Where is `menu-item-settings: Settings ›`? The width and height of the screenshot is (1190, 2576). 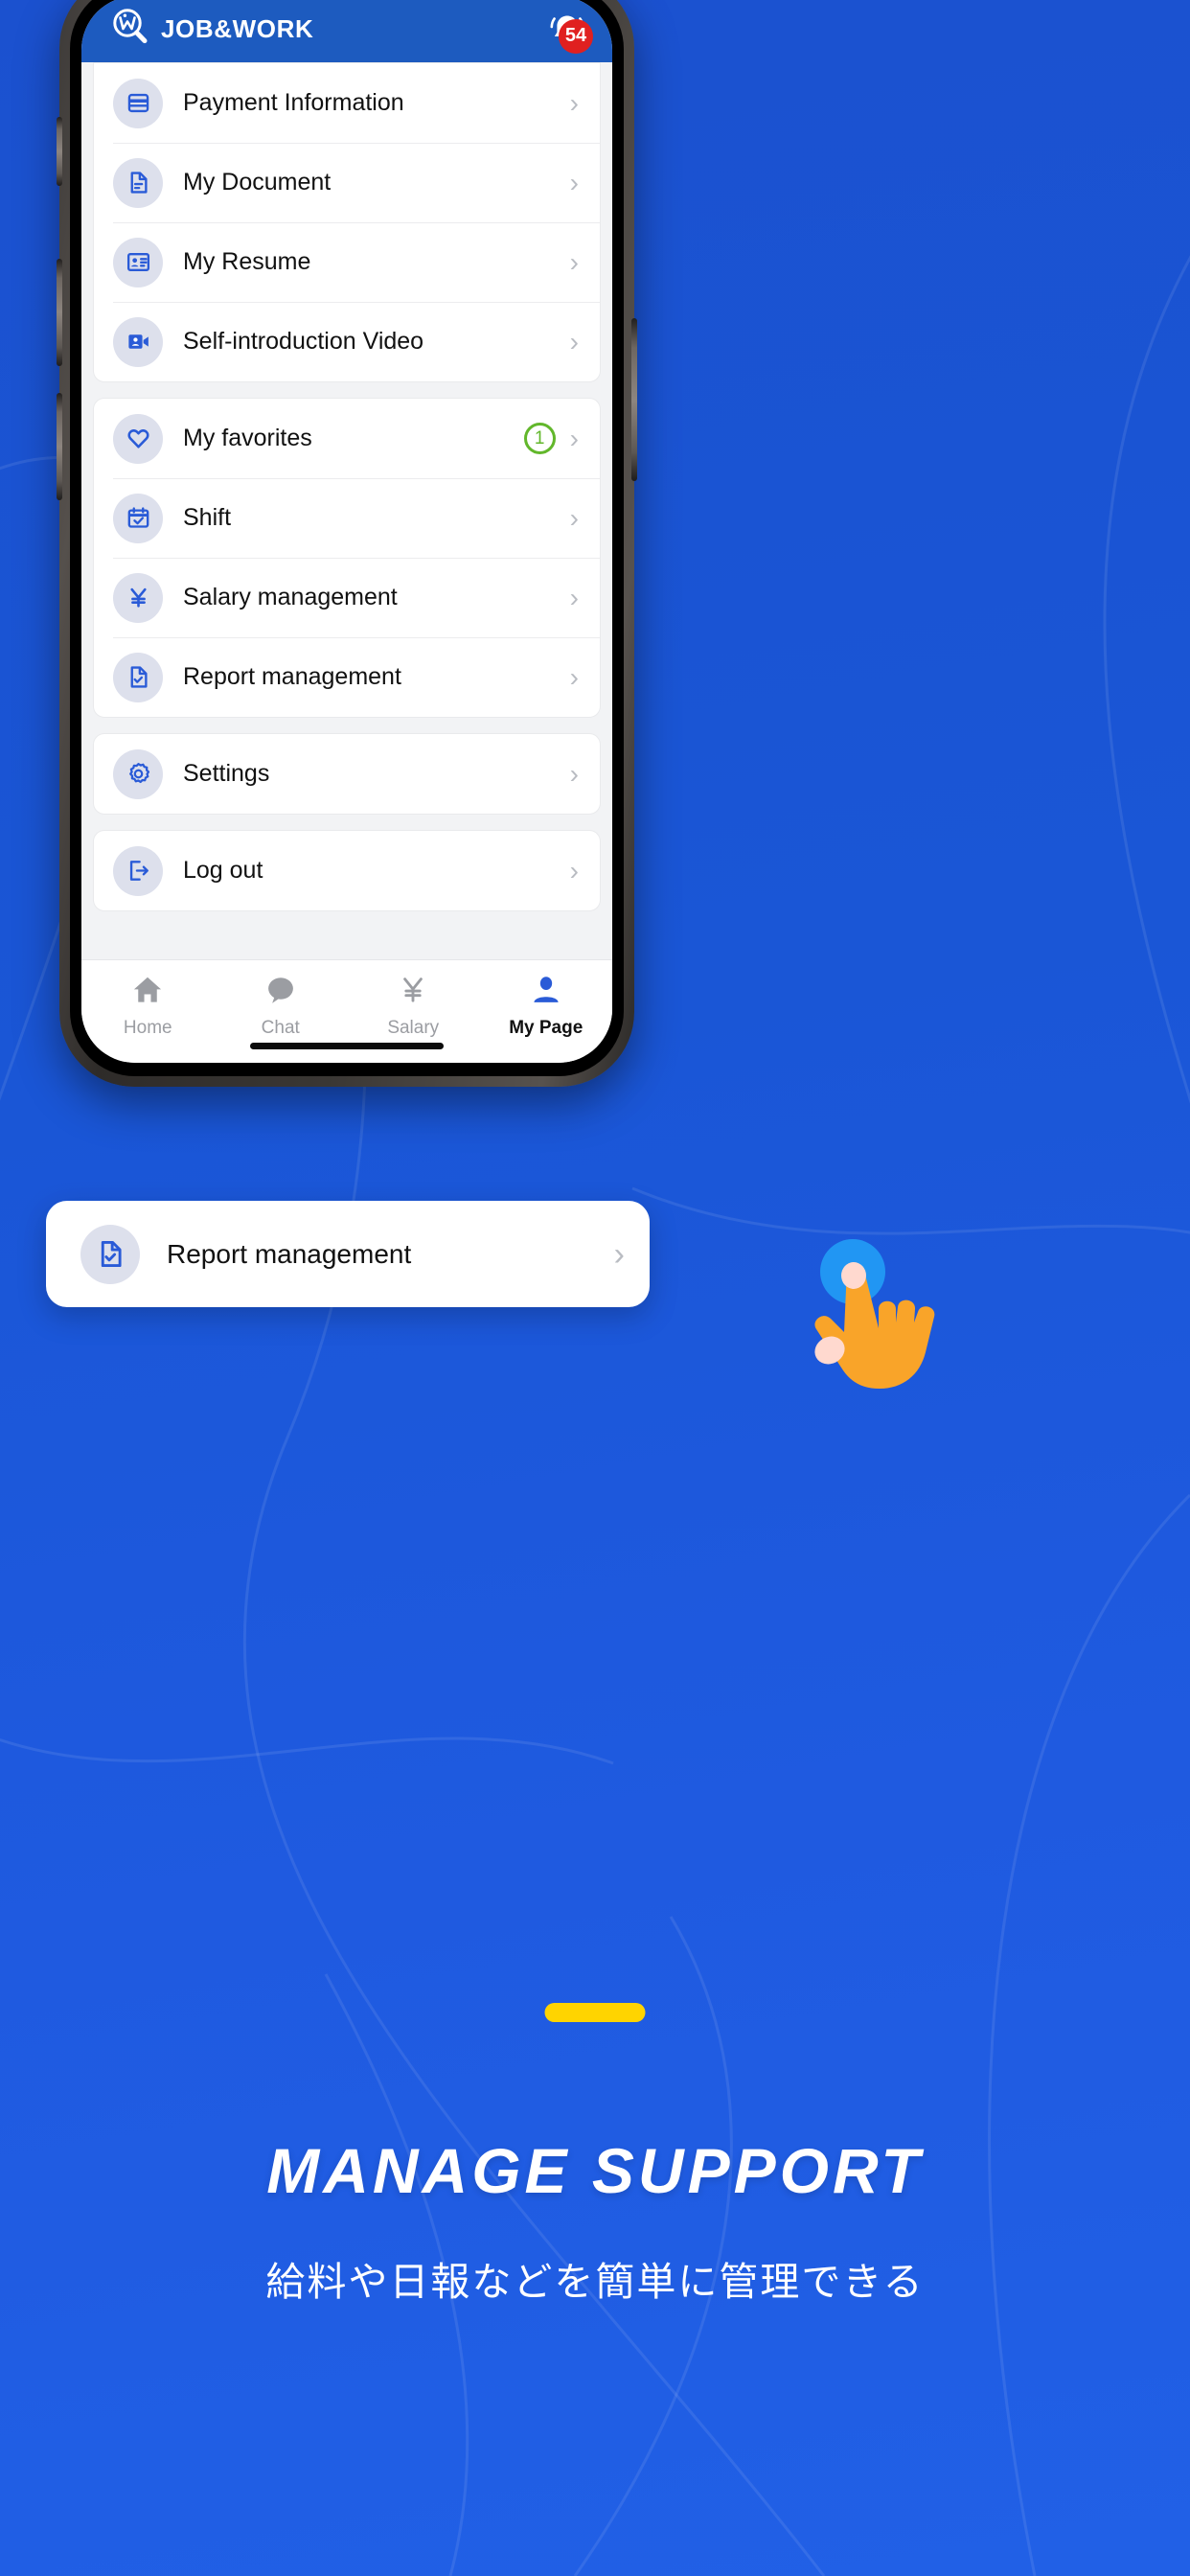 menu-item-settings: Settings › is located at coordinates (347, 774).